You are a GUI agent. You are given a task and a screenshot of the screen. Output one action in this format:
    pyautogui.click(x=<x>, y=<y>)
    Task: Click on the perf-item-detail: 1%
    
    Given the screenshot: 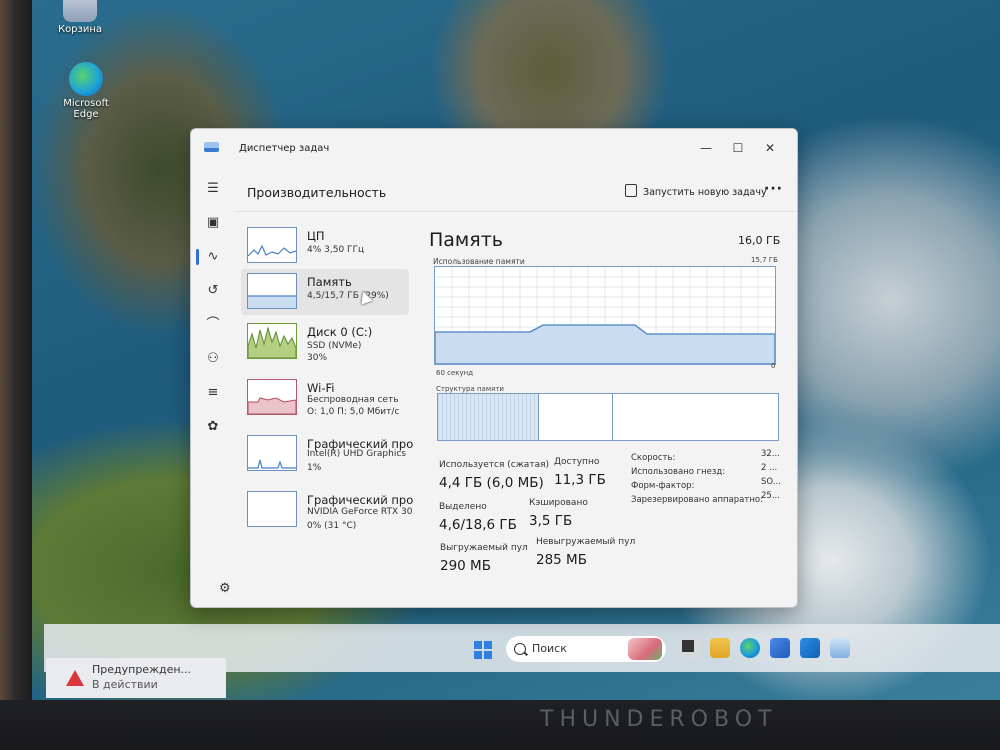 What is the action you would take?
    pyautogui.click(x=314, y=468)
    